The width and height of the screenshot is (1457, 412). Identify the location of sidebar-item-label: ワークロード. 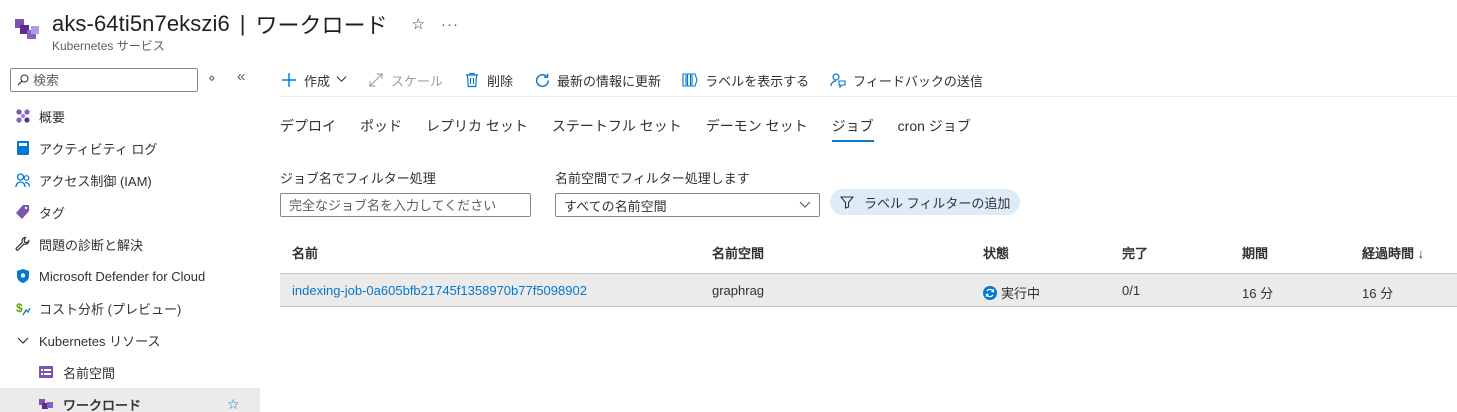
(102, 404).